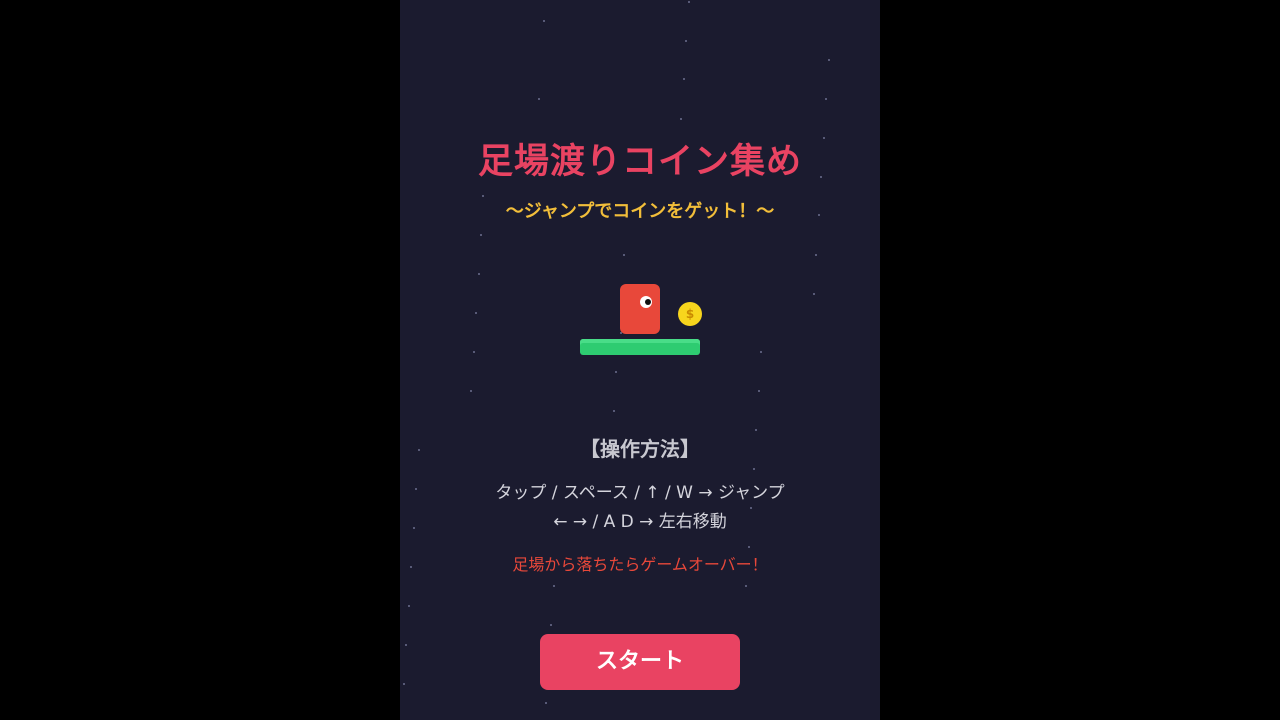 The height and width of the screenshot is (720, 1280). I want to click on player-pupil, so click(648, 302).